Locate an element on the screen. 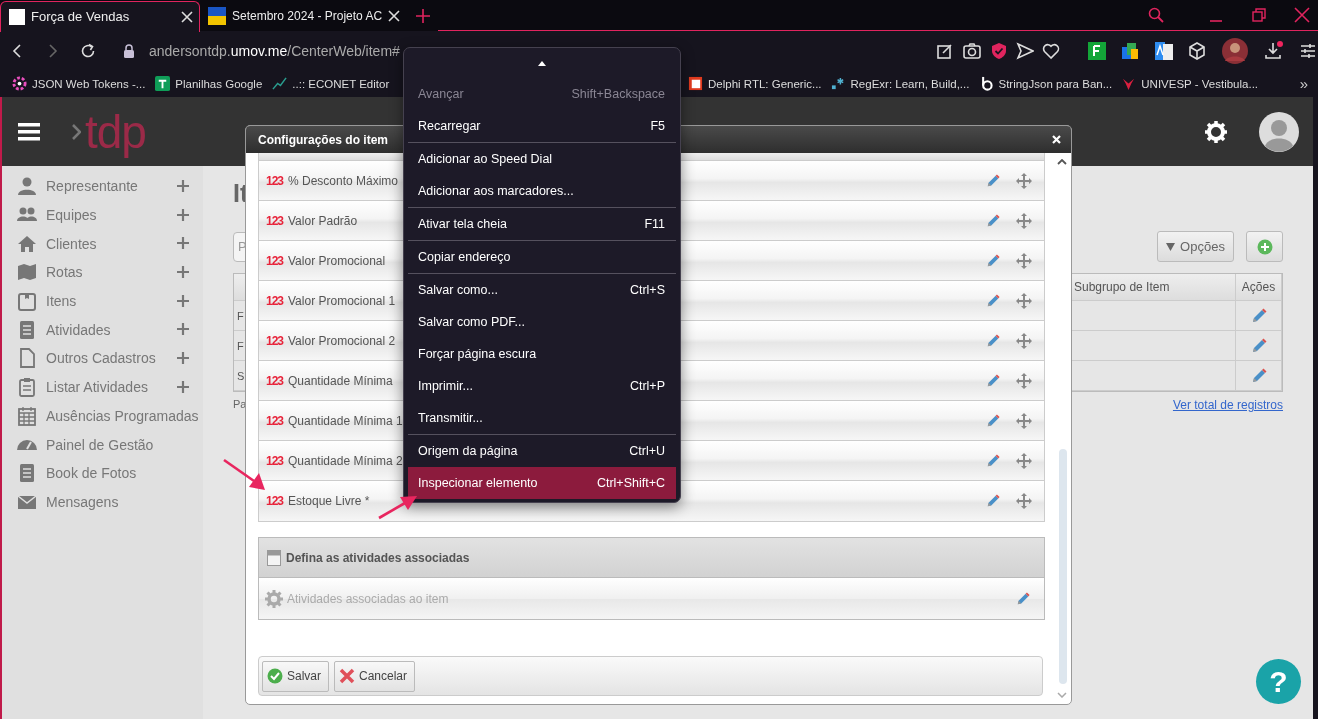  section-title: Defina as atividades associadas is located at coordinates (378, 557).